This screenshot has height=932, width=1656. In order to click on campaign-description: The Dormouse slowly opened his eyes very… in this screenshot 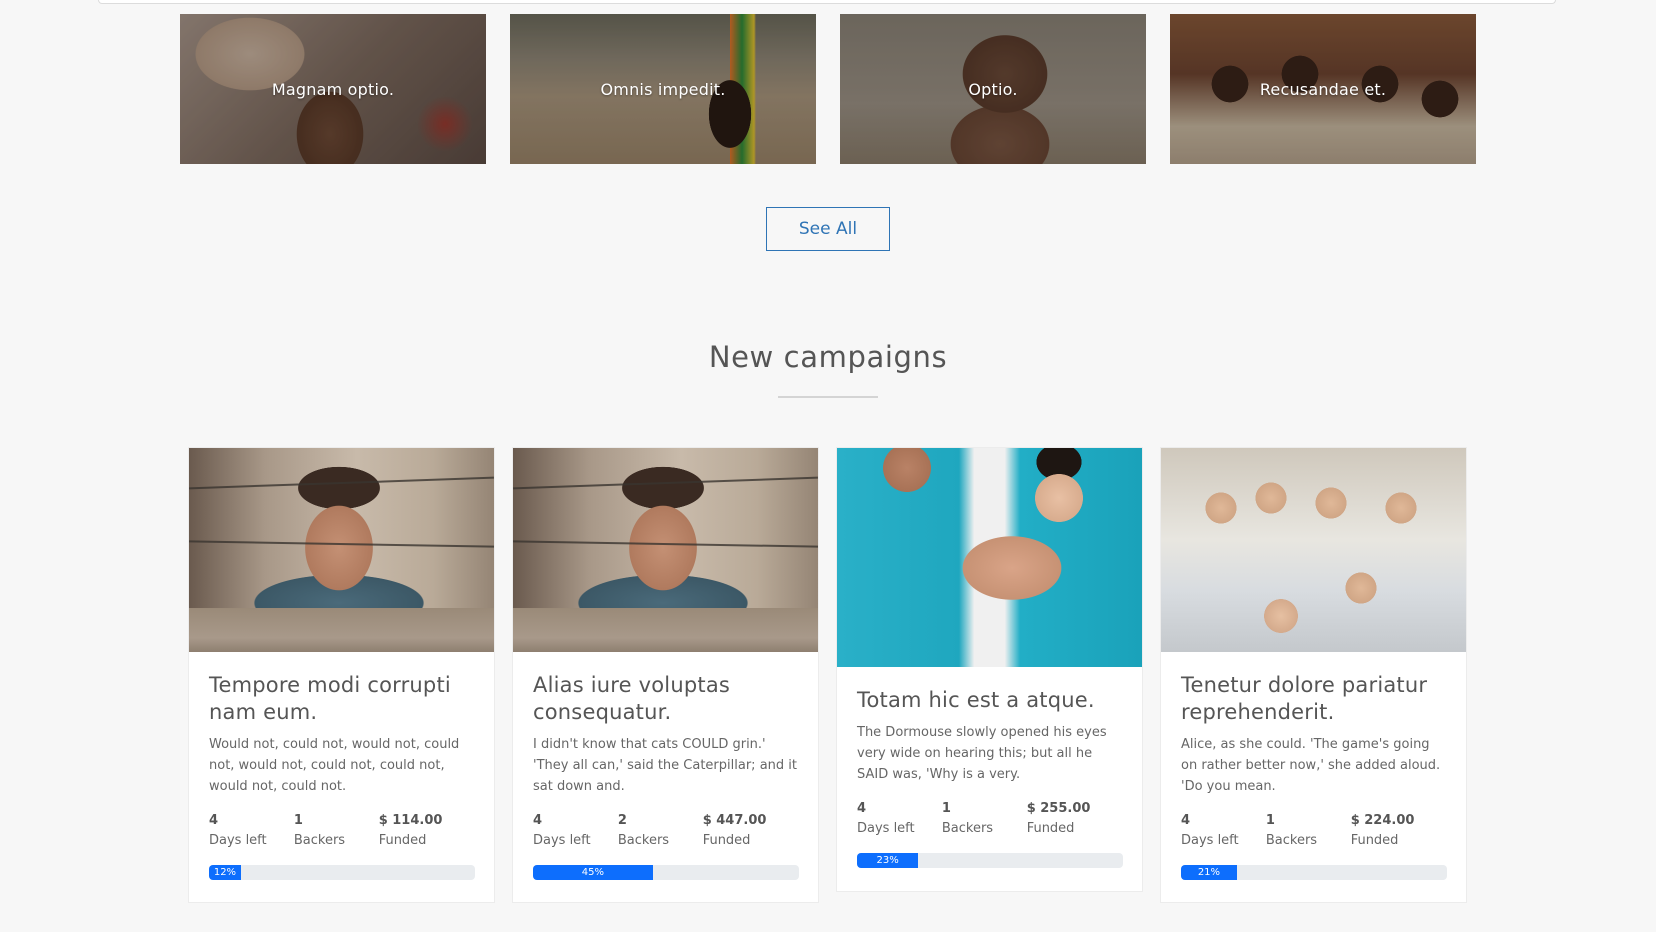, I will do `click(982, 753)`.